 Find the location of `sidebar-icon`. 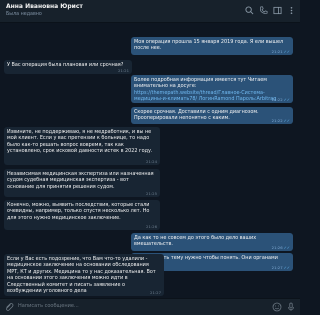

sidebar-icon is located at coordinates (277, 10).